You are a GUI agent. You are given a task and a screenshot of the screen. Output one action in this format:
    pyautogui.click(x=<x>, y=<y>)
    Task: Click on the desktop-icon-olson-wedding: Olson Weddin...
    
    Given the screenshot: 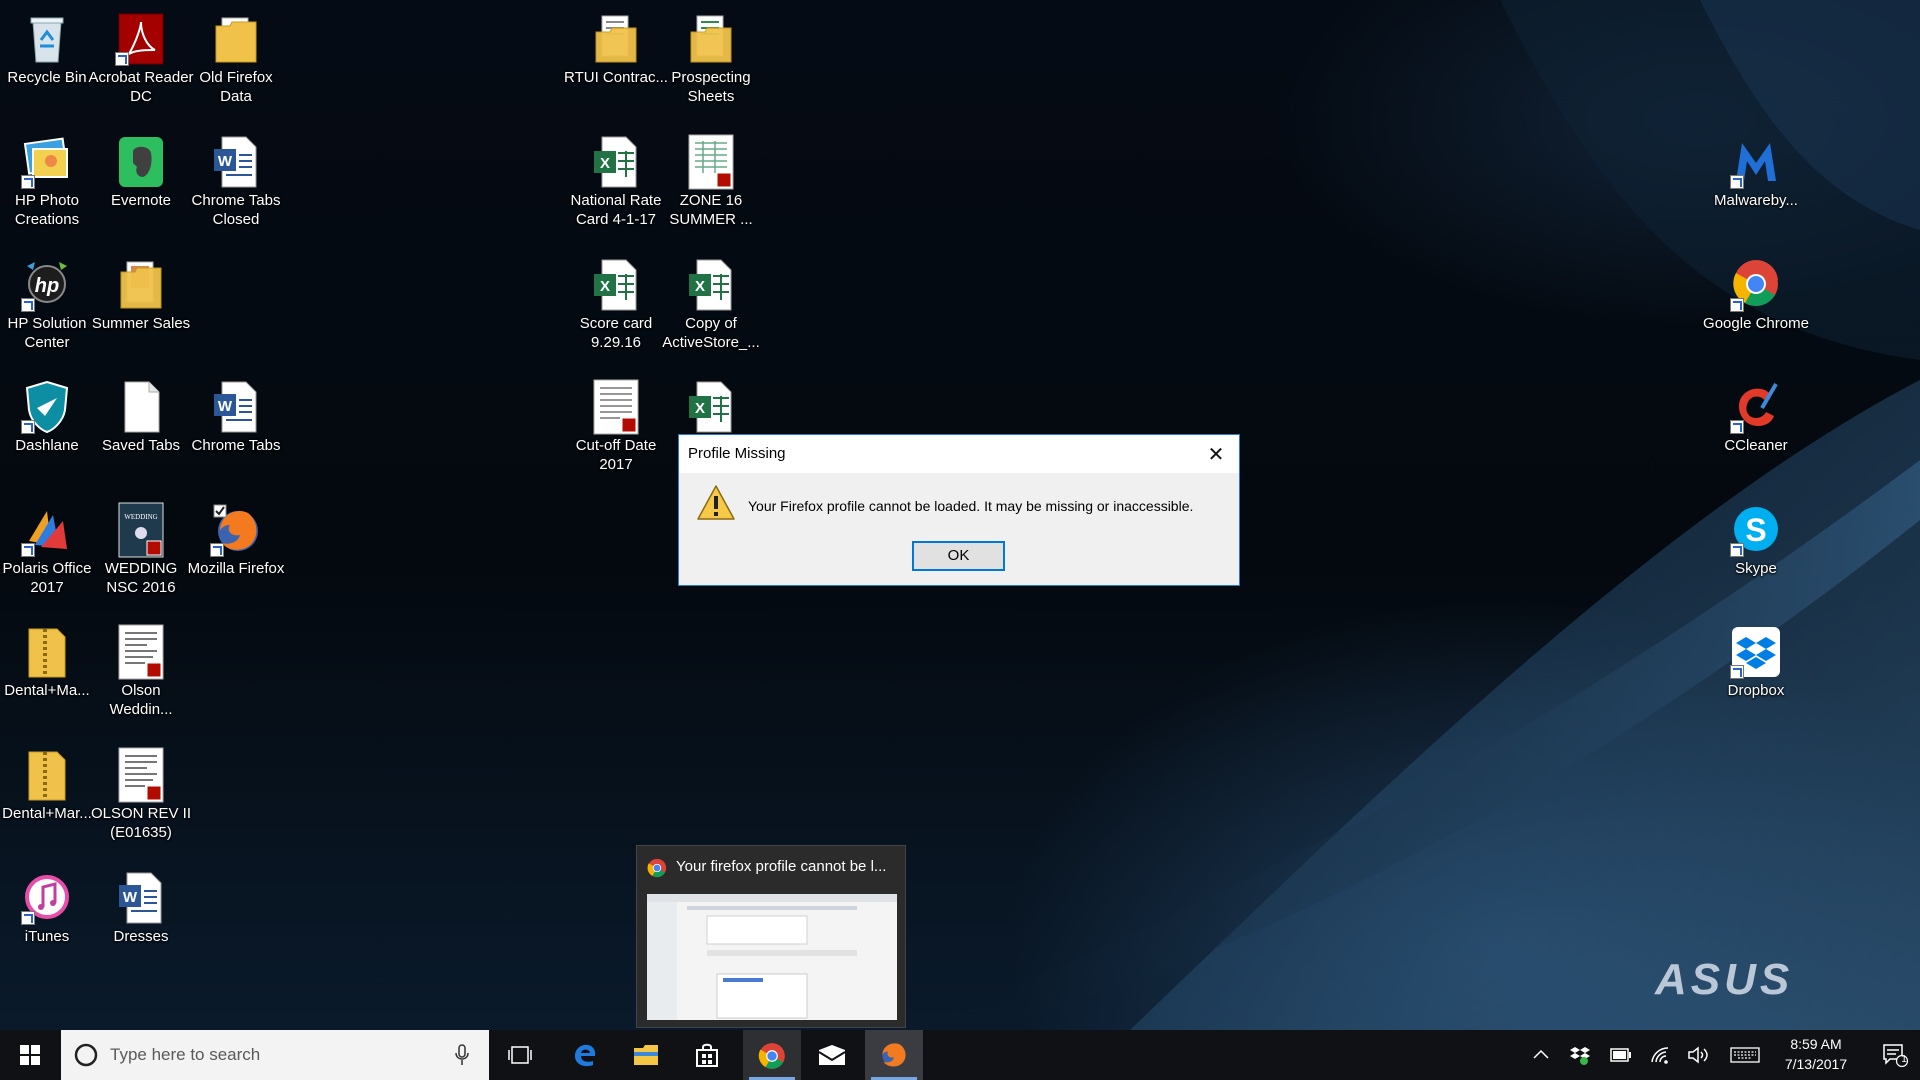 What is the action you would take?
    pyautogui.click(x=141, y=673)
    